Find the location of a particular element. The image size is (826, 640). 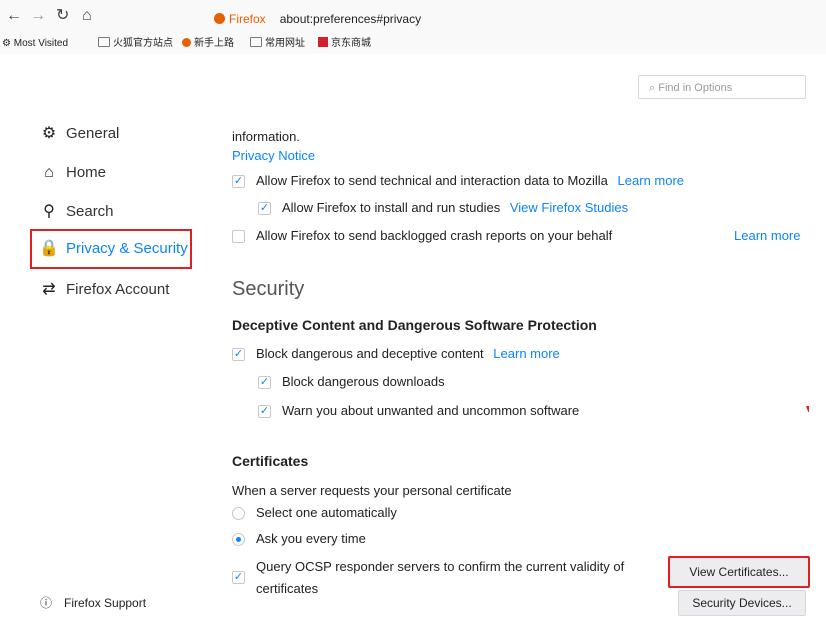

sidebar-item-general: ⚙ General is located at coordinates (79, 134).